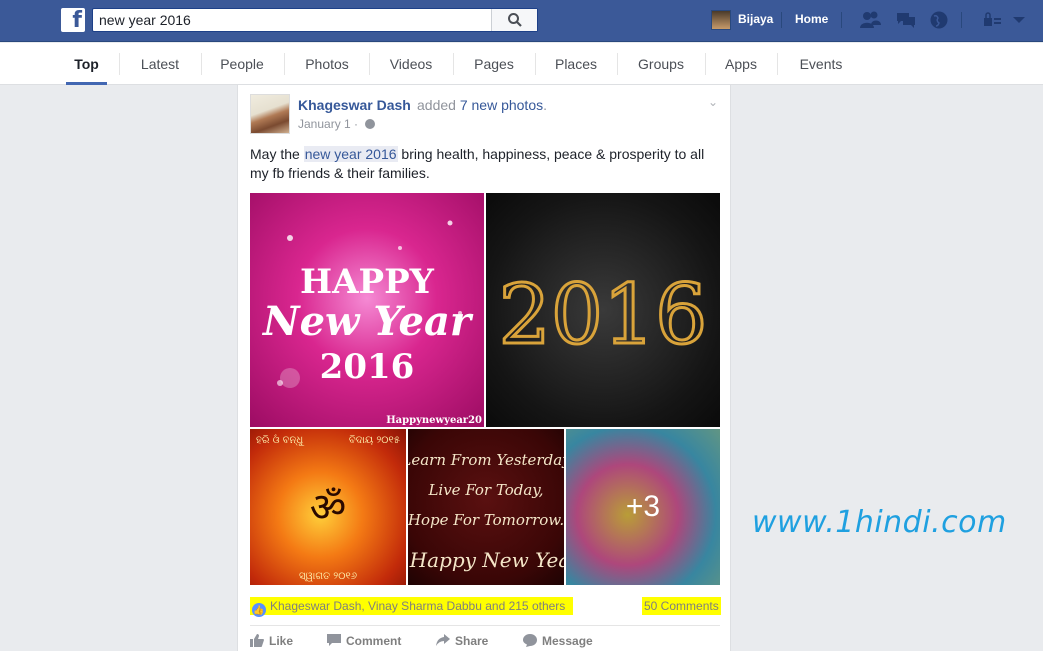  I want to click on facebook-logo-icon: f, so click(73, 20).